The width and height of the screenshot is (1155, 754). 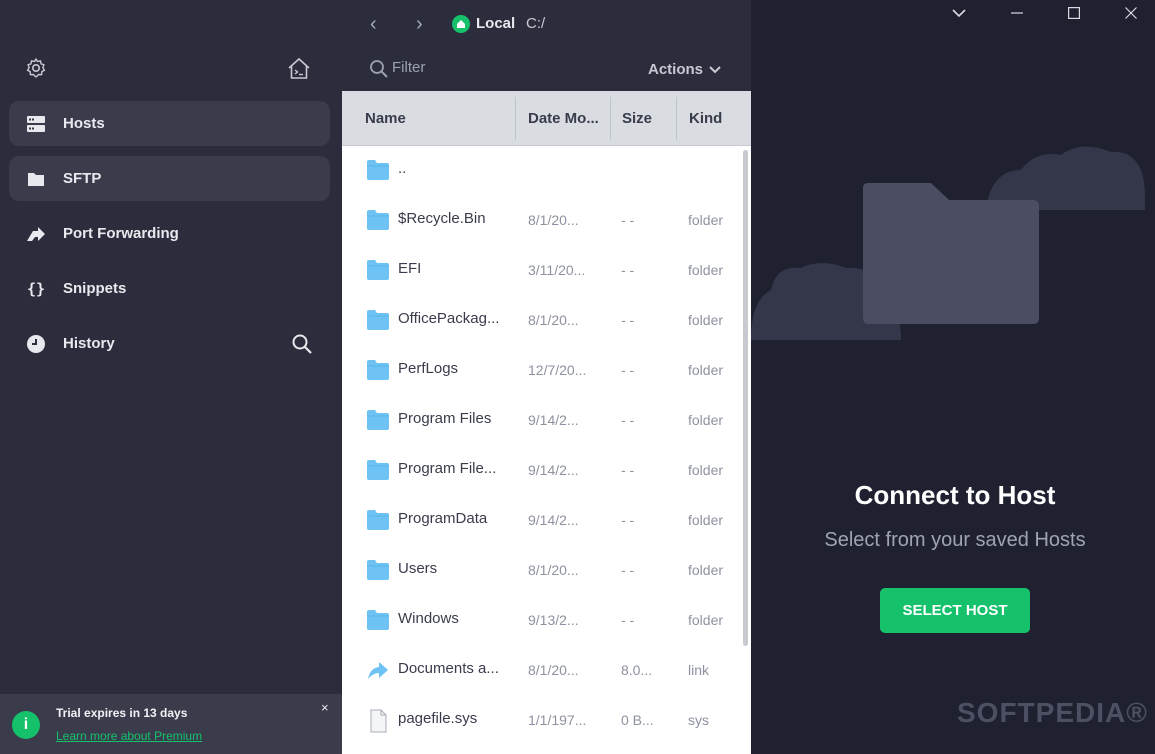 I want to click on location-label: Local, so click(x=495, y=23).